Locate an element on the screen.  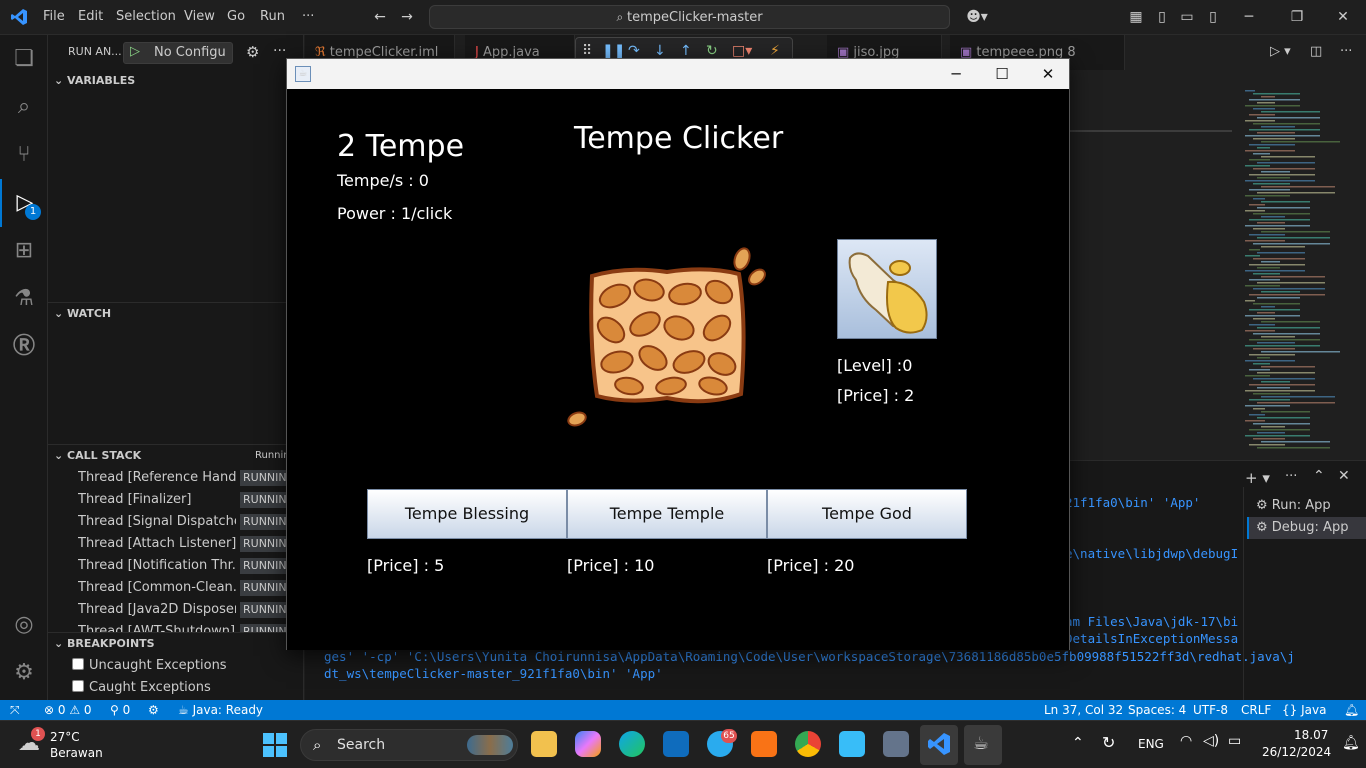
close-panel-icon: ✕ is located at coordinates (1344, 476).